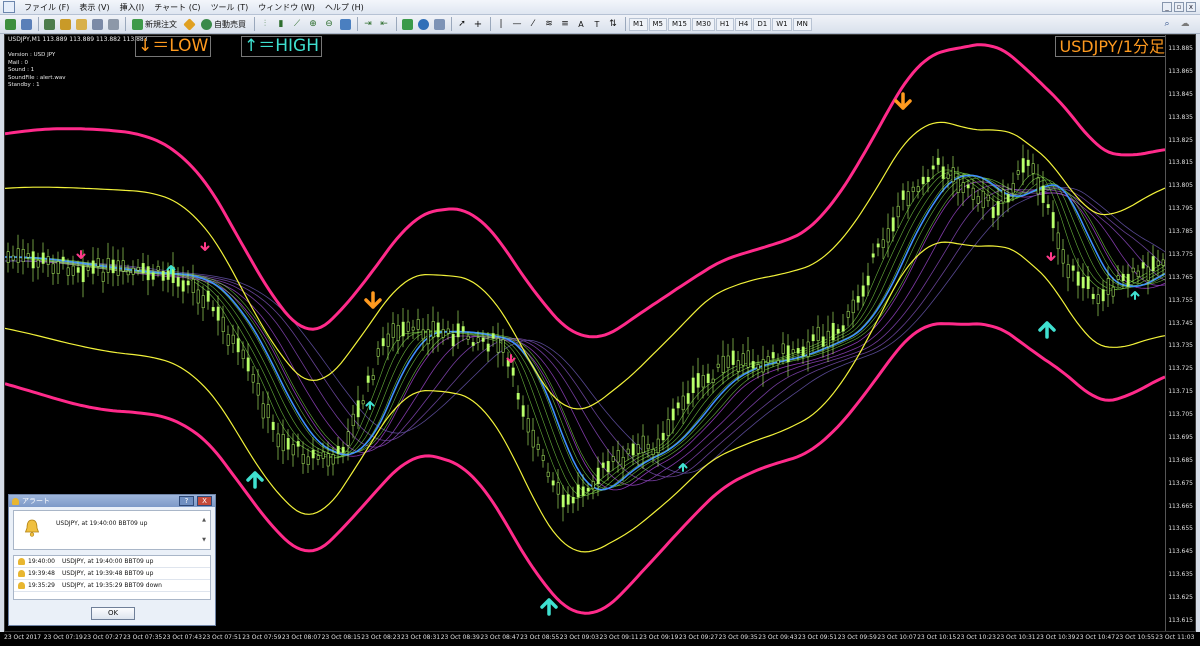  Describe the element at coordinates (638, 24) in the screenshot. I see `timeframe-m1: M1` at that location.